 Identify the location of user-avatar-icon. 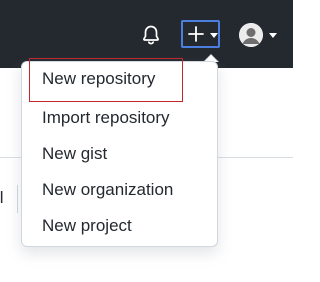
(251, 35).